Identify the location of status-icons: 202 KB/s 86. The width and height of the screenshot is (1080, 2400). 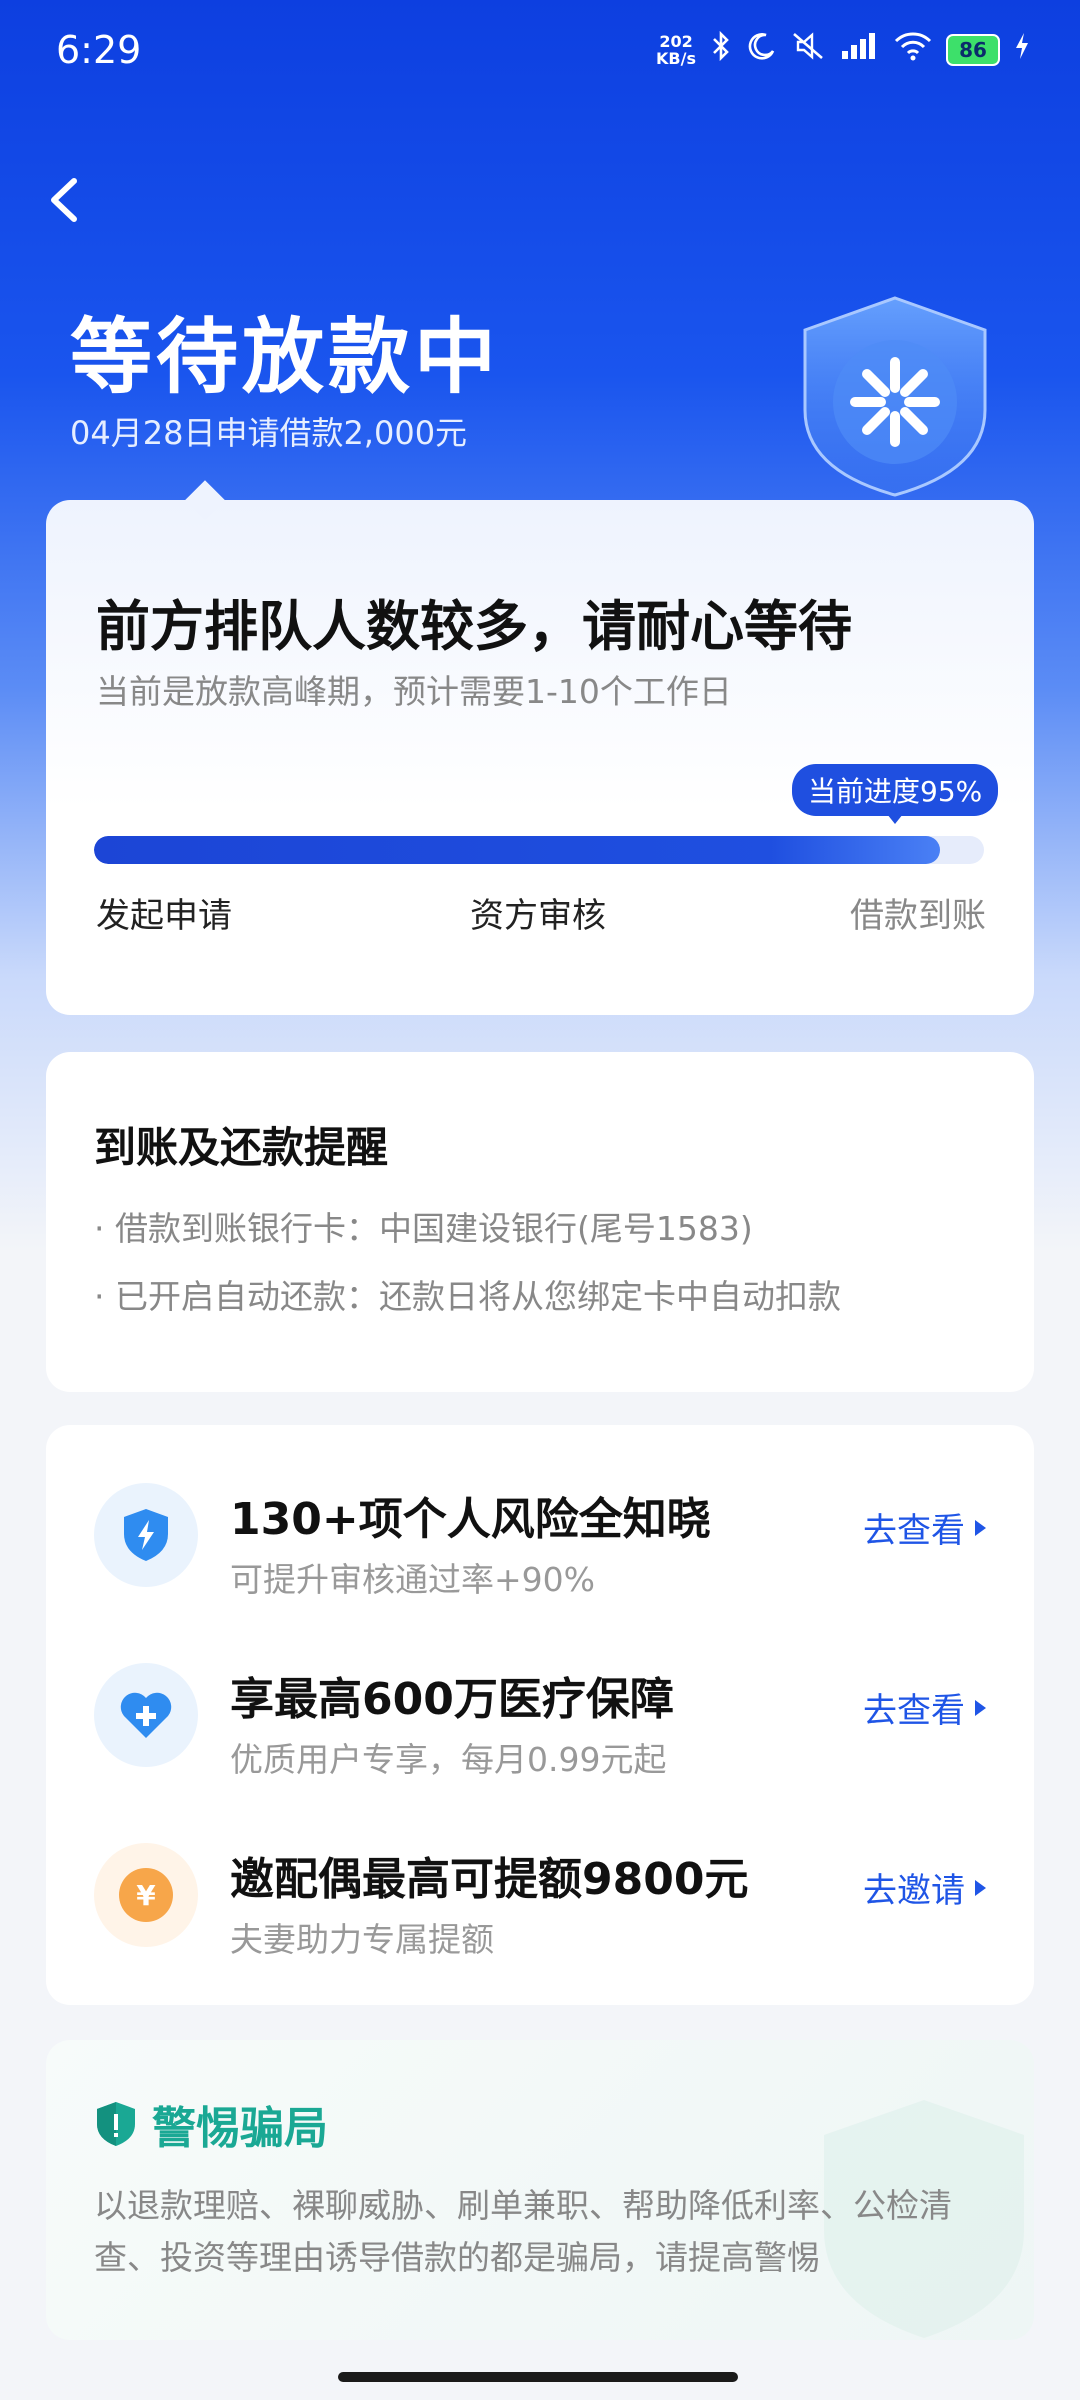
(843, 50).